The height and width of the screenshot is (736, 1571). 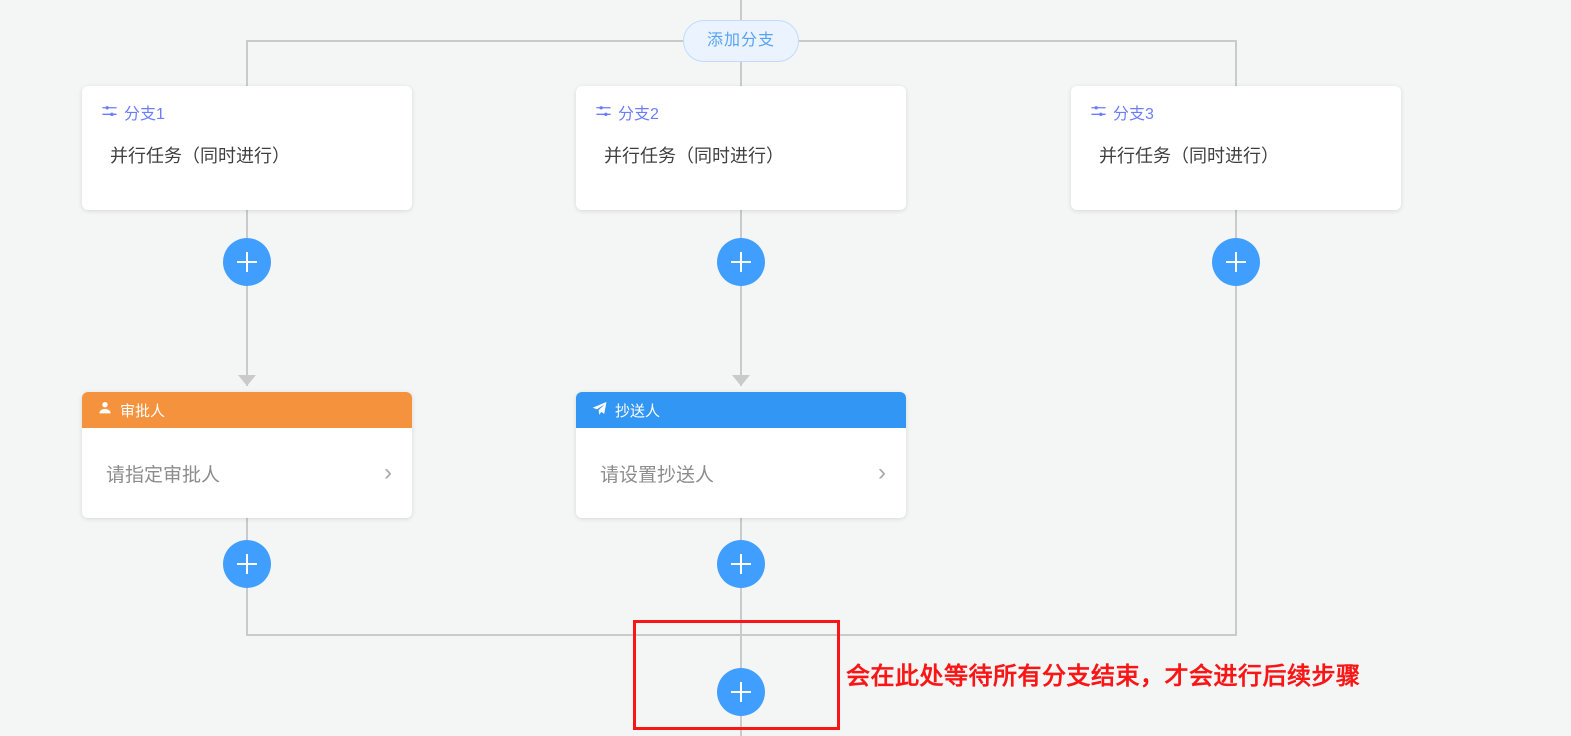 What do you see at coordinates (247, 63) in the screenshot?
I see `connector-branch1-drop` at bounding box center [247, 63].